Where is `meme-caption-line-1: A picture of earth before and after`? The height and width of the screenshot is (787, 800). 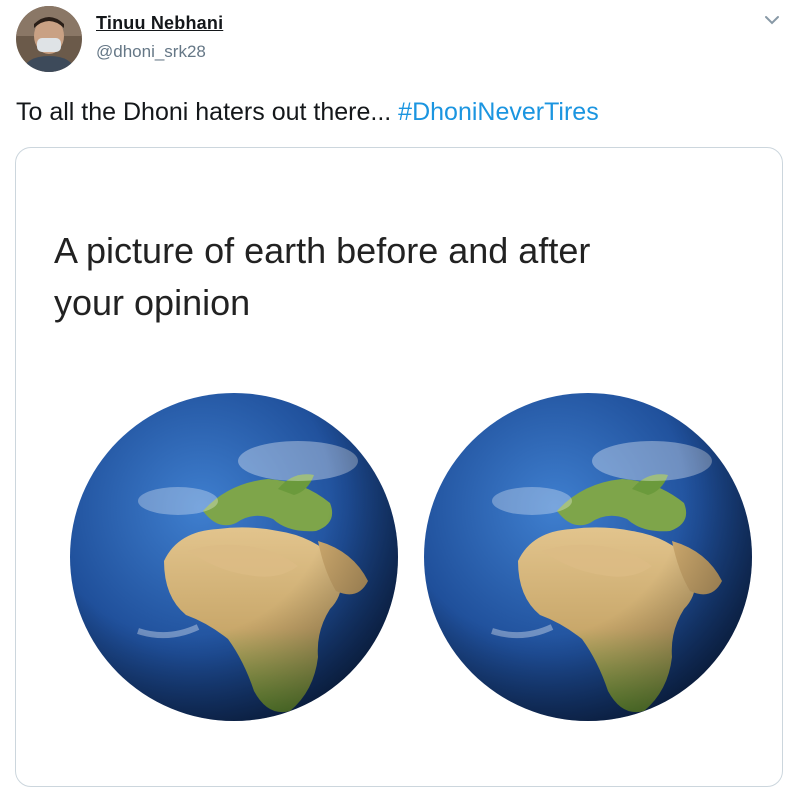
meme-caption-line-1: A picture of earth before and after is located at coordinates (322, 250).